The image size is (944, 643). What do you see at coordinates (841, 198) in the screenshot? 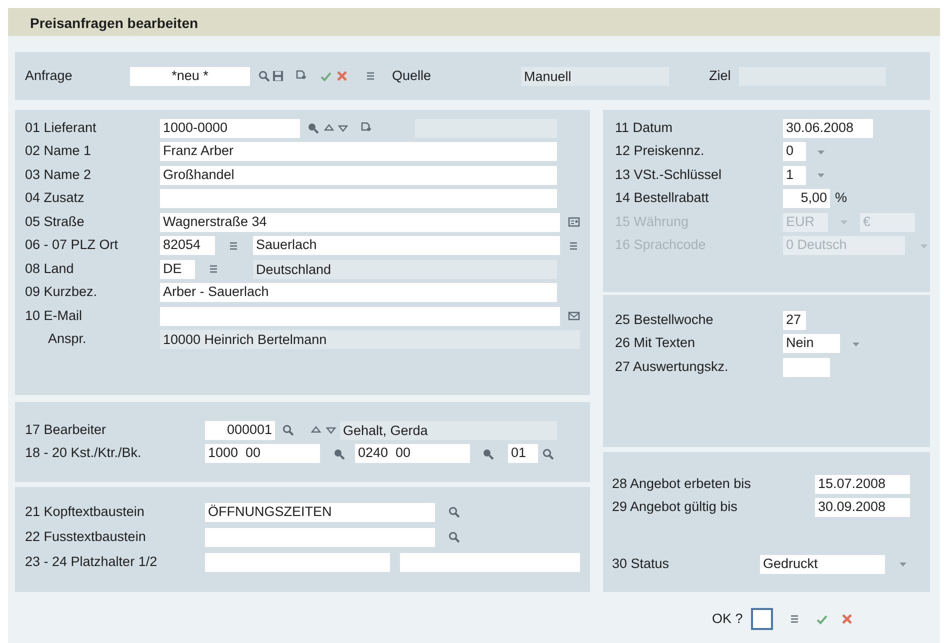
I see `field-label: %` at bounding box center [841, 198].